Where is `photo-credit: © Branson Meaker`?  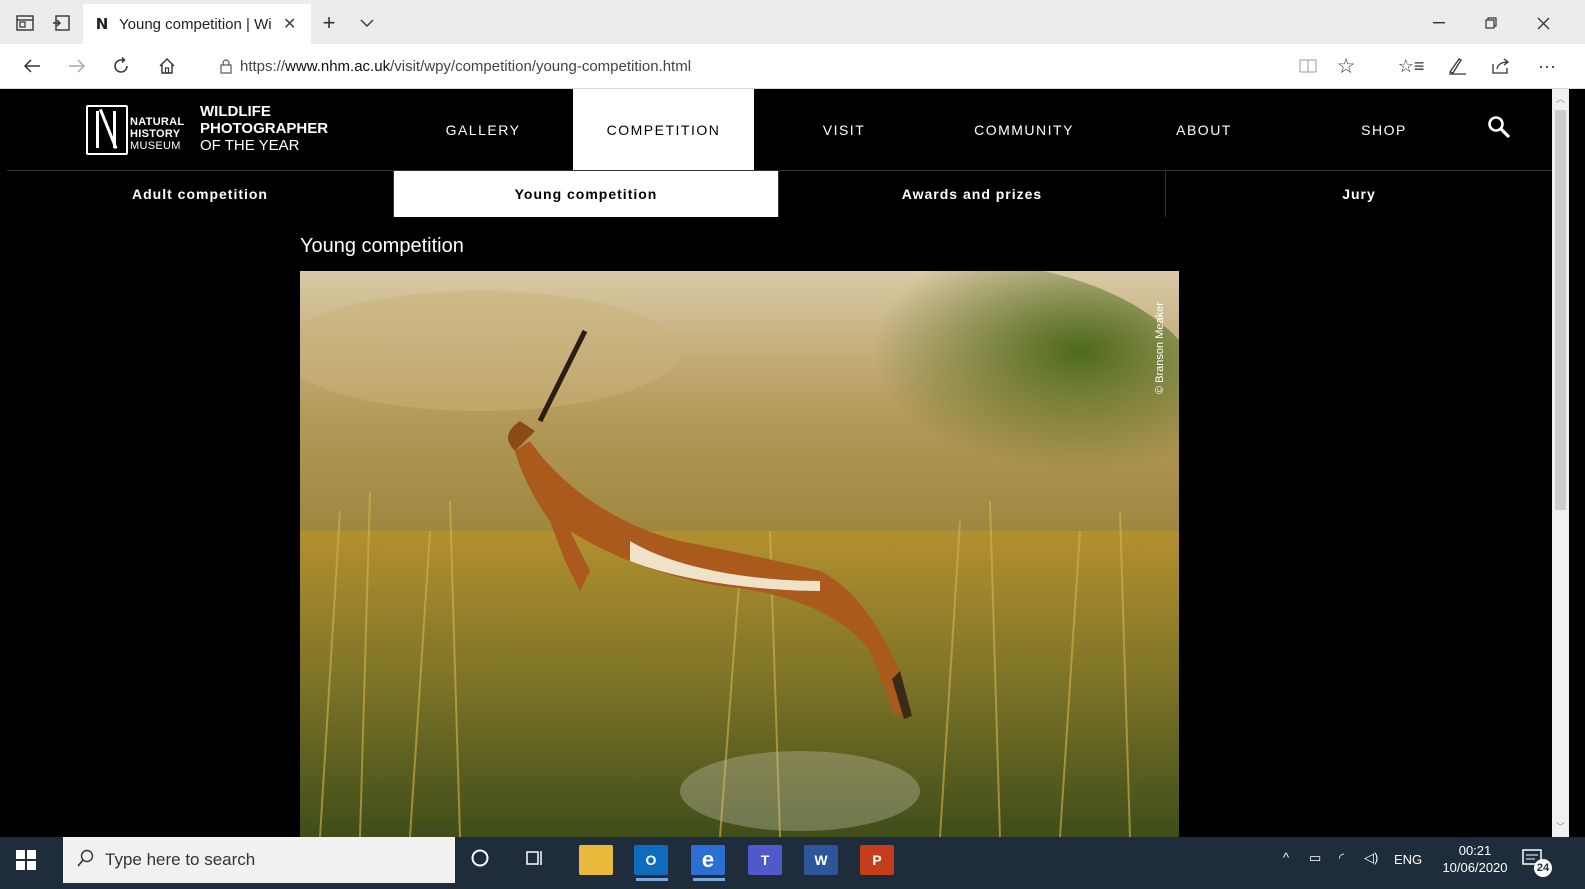
photo-credit: © Branson Meaker is located at coordinates (1159, 344).